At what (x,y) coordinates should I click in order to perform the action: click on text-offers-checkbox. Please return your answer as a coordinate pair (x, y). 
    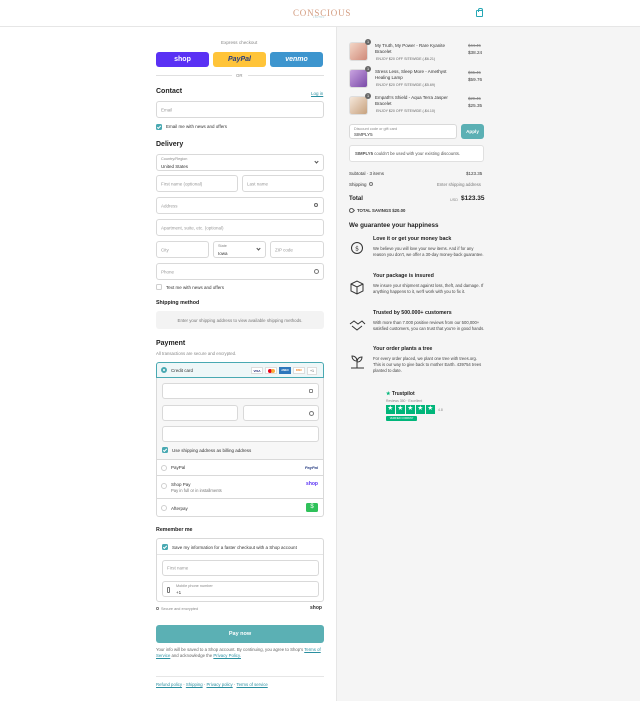
    Looking at the image, I should click on (159, 287).